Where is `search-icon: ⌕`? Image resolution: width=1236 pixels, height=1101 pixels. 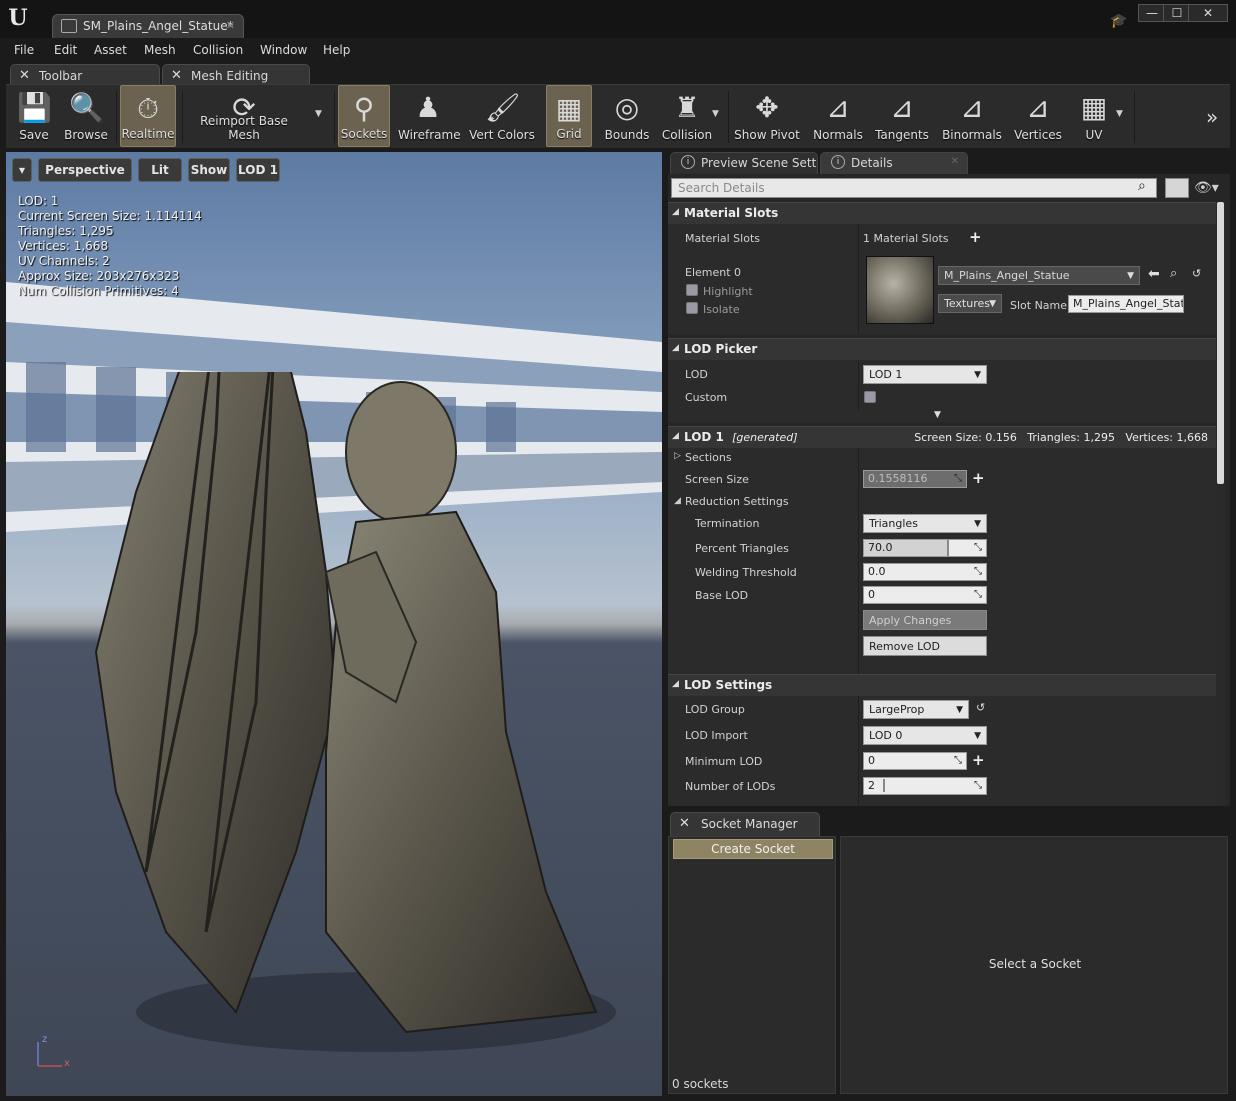
search-icon: ⌕ is located at coordinates (1145, 186).